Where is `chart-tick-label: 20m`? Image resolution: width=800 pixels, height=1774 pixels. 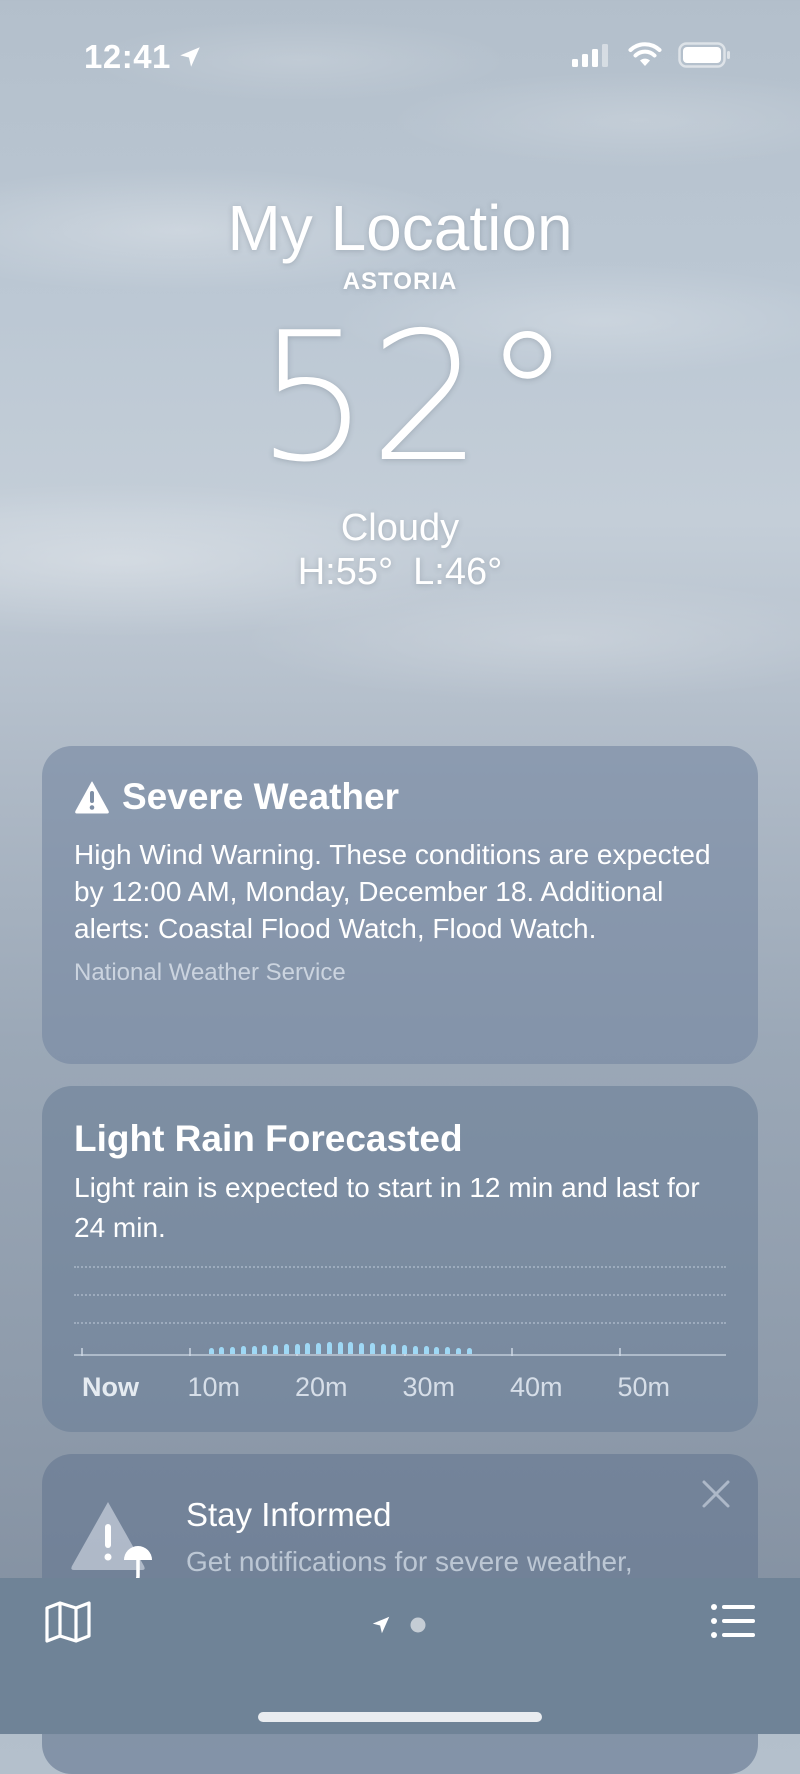 chart-tick-label: 20m is located at coordinates (321, 1387).